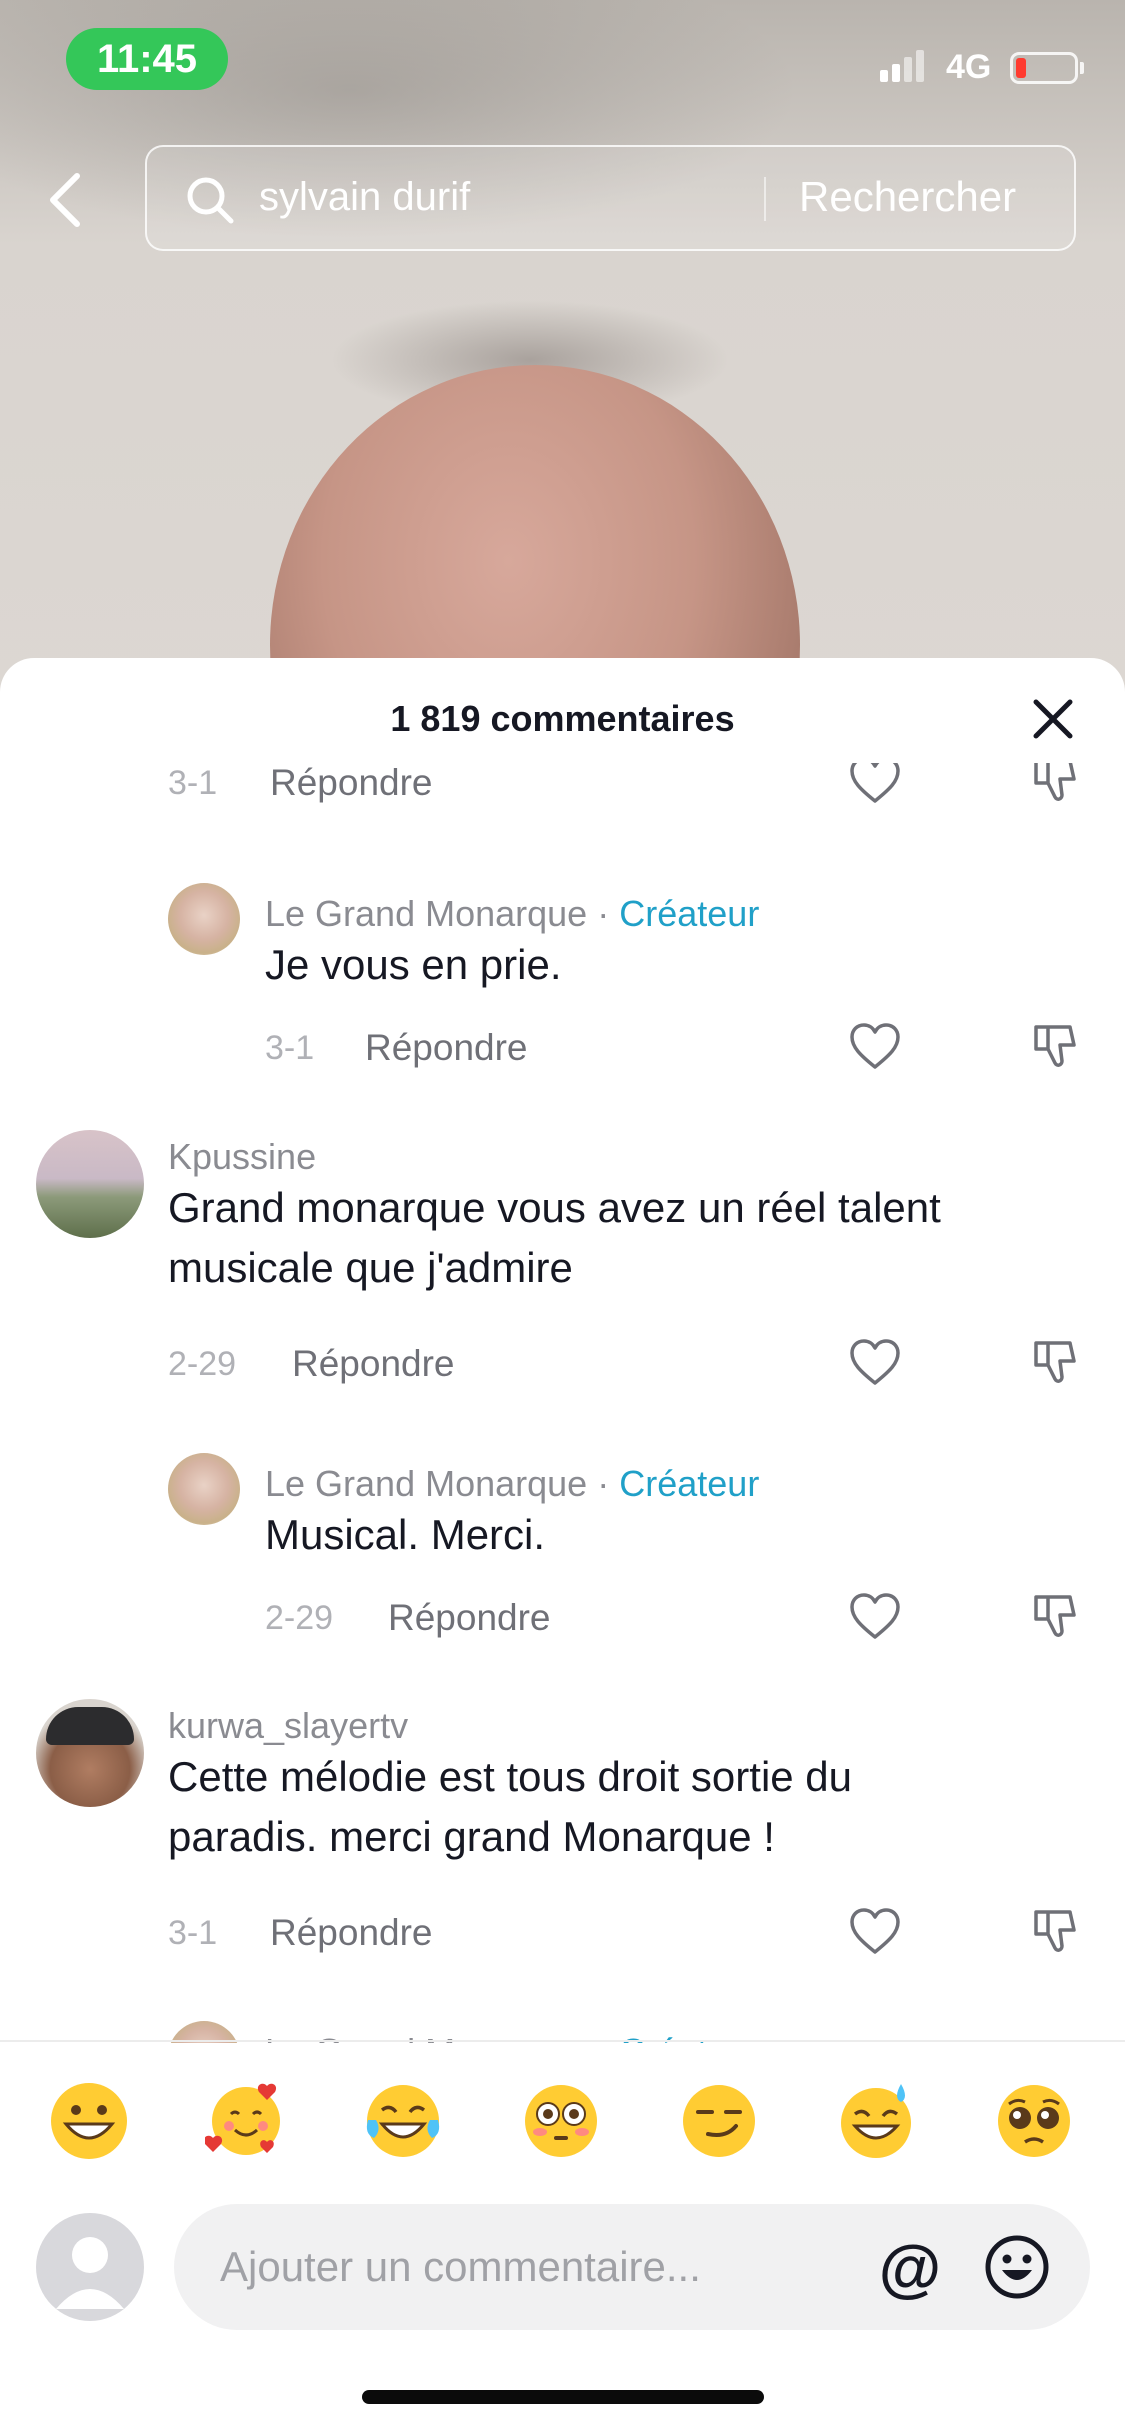 Image resolution: width=1125 pixels, height=2436 pixels. I want to click on flushed-face-icon, so click(561, 2121).